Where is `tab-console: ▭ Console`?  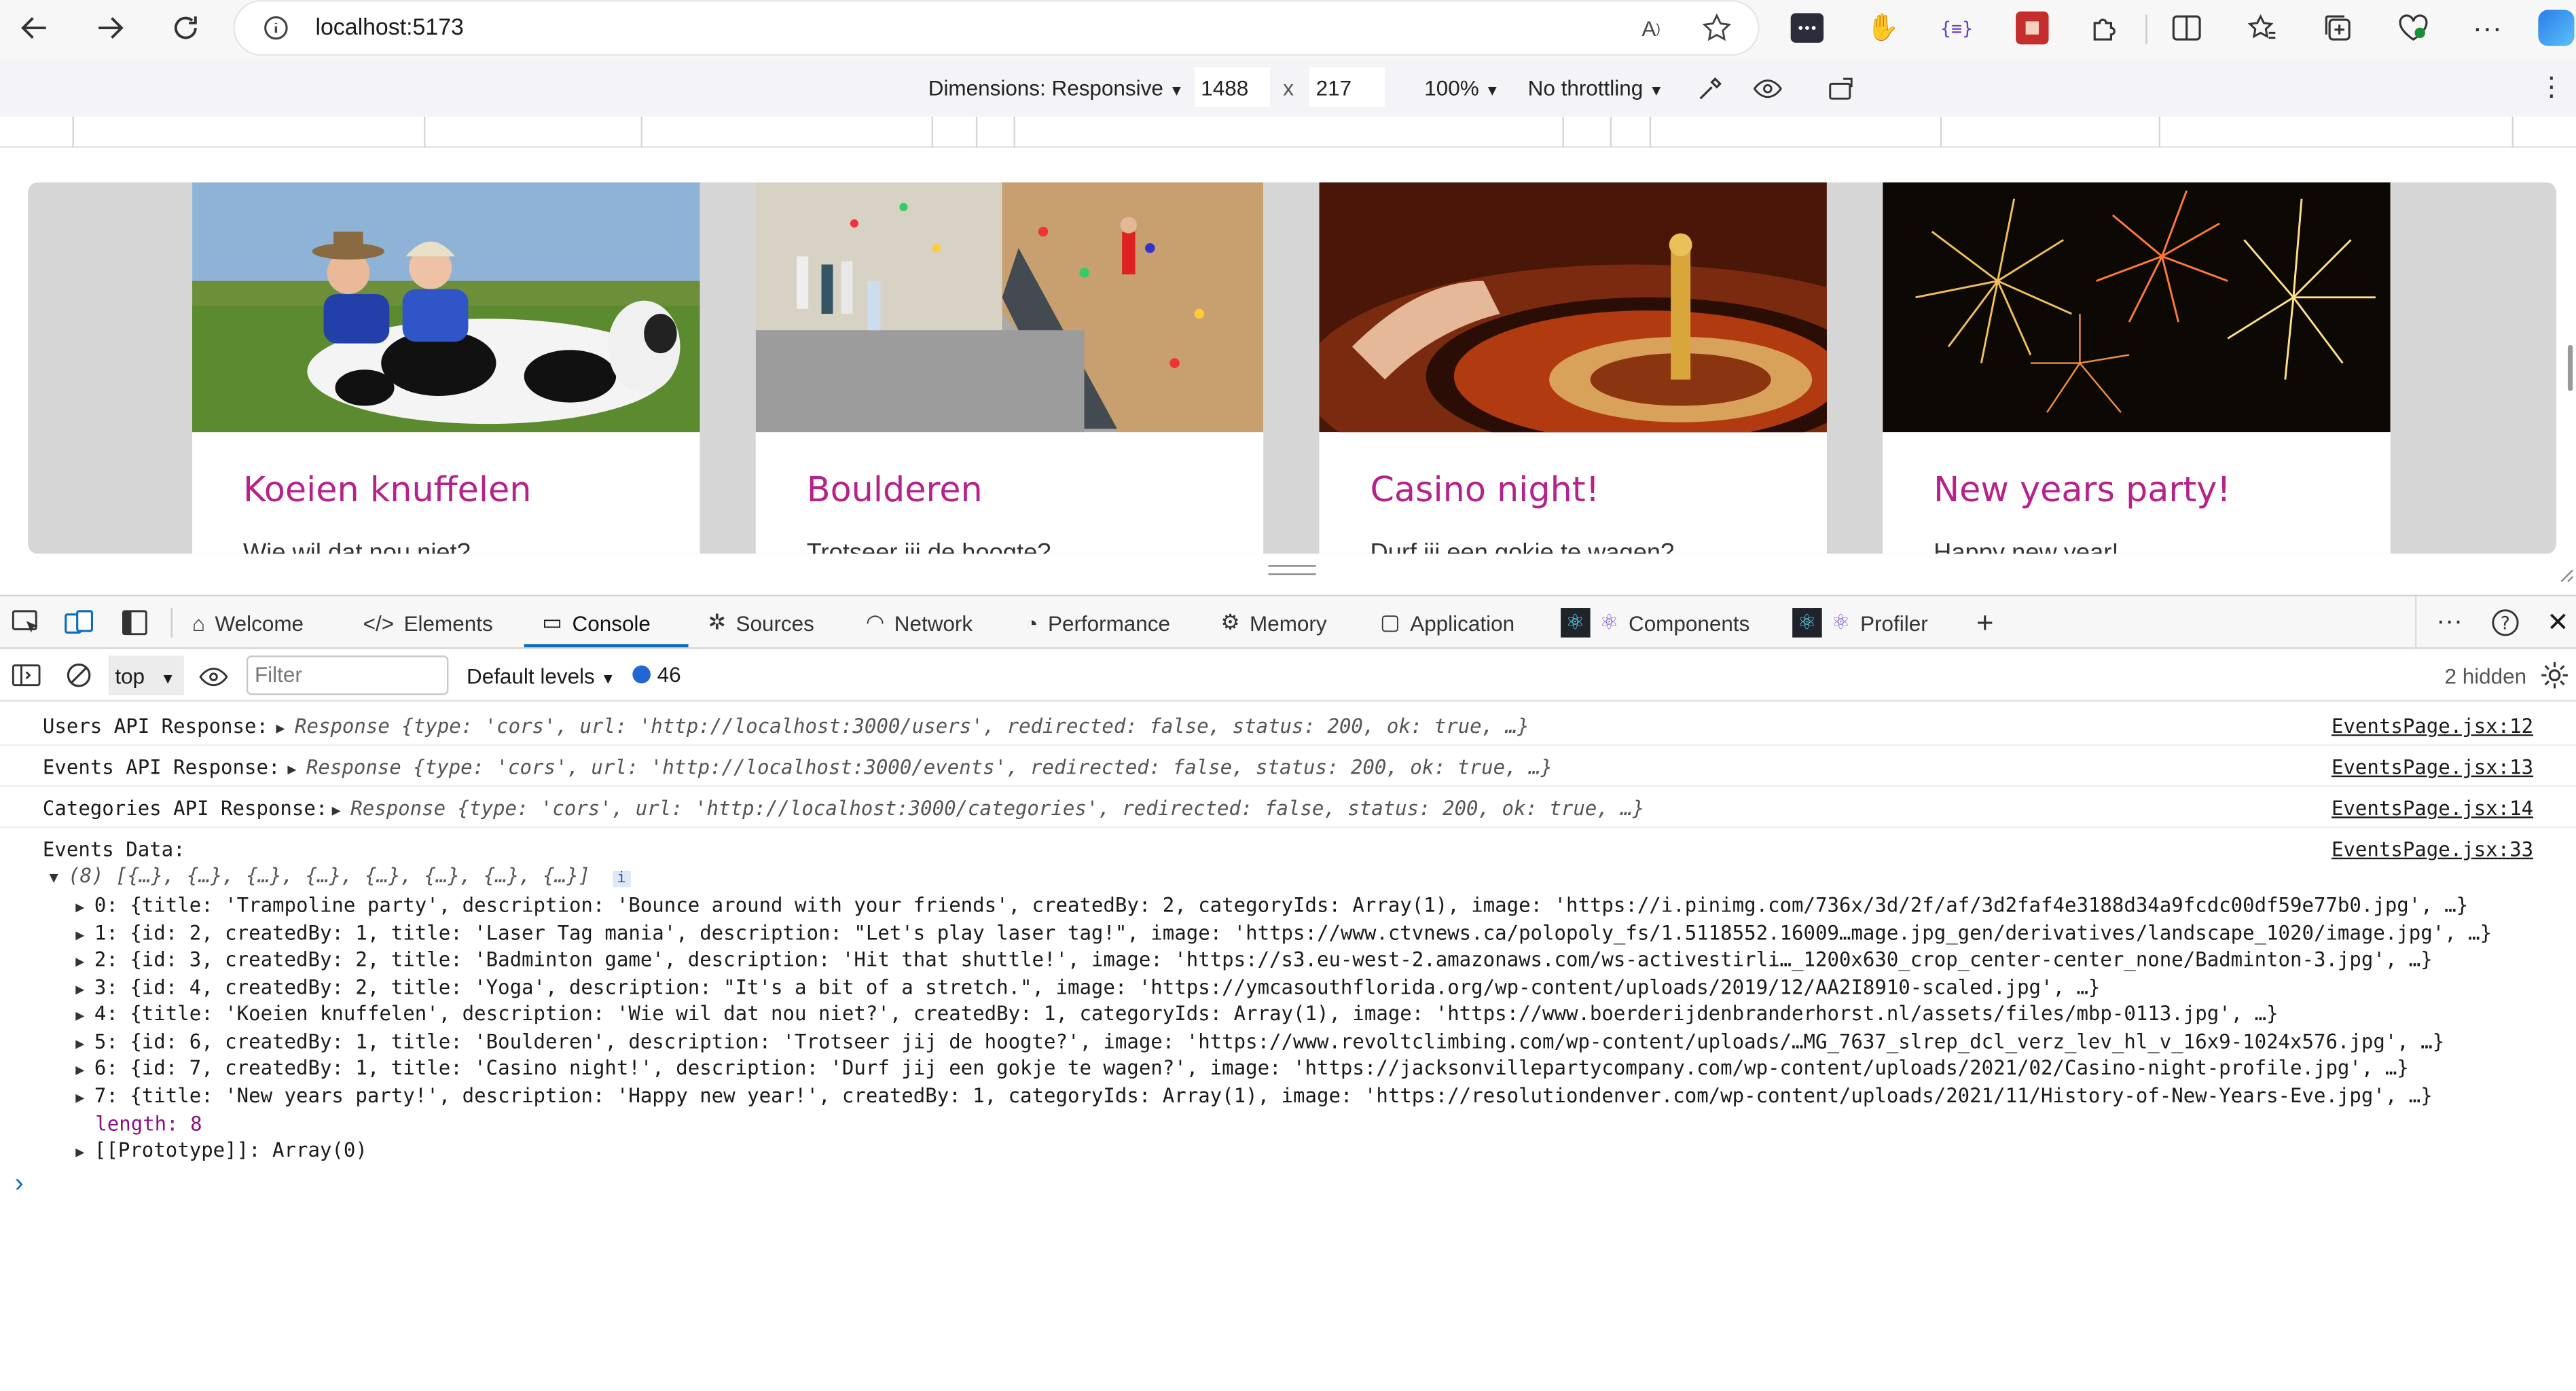 tab-console: ▭ Console is located at coordinates (596, 622).